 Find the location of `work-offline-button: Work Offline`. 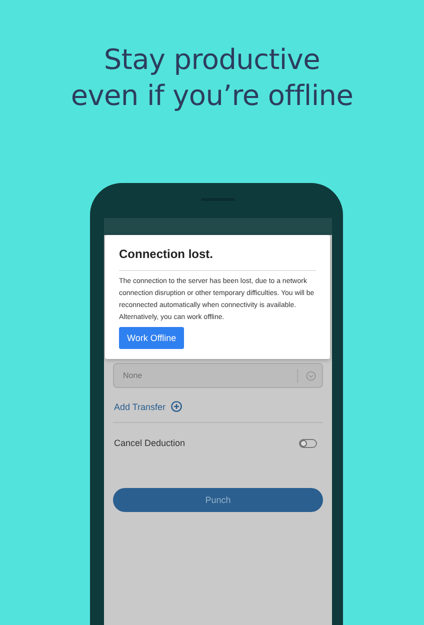

work-offline-button: Work Offline is located at coordinates (151, 338).